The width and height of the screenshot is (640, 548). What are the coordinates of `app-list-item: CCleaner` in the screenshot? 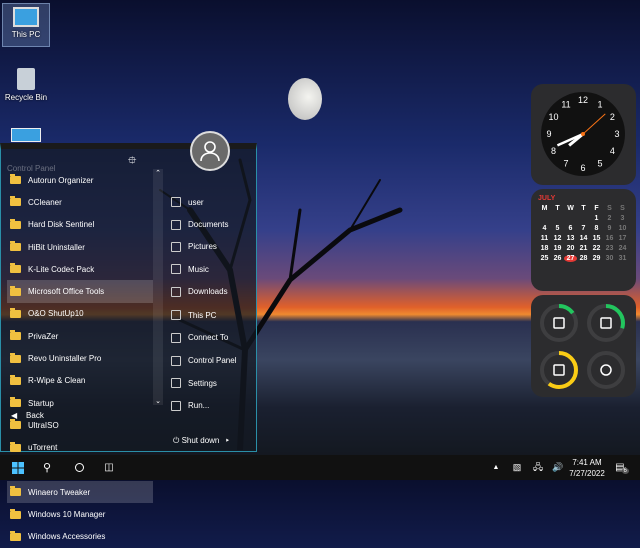 It's located at (80, 202).